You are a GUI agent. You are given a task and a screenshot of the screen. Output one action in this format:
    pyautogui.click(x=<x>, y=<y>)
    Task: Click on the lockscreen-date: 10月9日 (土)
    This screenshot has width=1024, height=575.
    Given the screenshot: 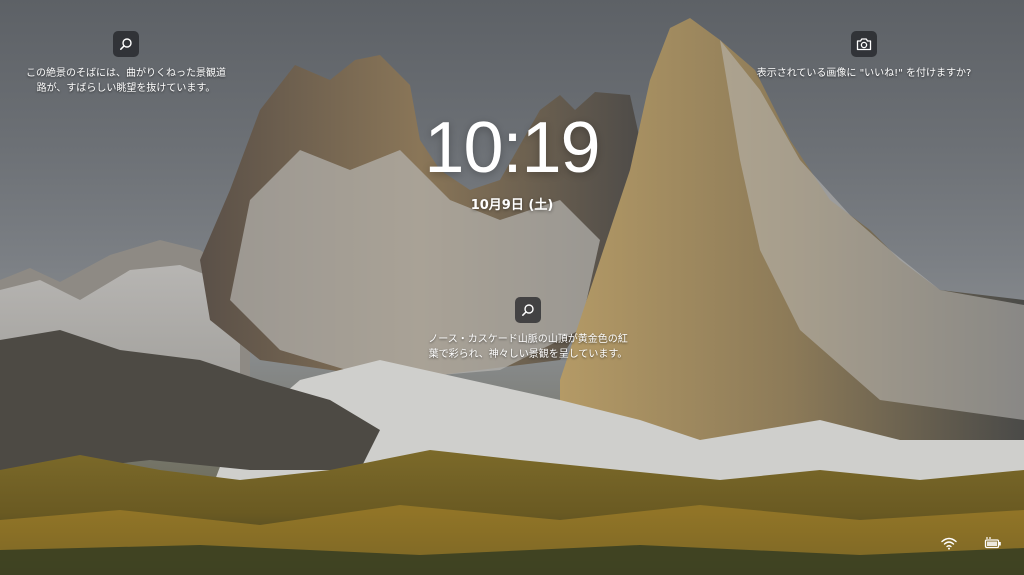 What is the action you would take?
    pyautogui.click(x=512, y=205)
    